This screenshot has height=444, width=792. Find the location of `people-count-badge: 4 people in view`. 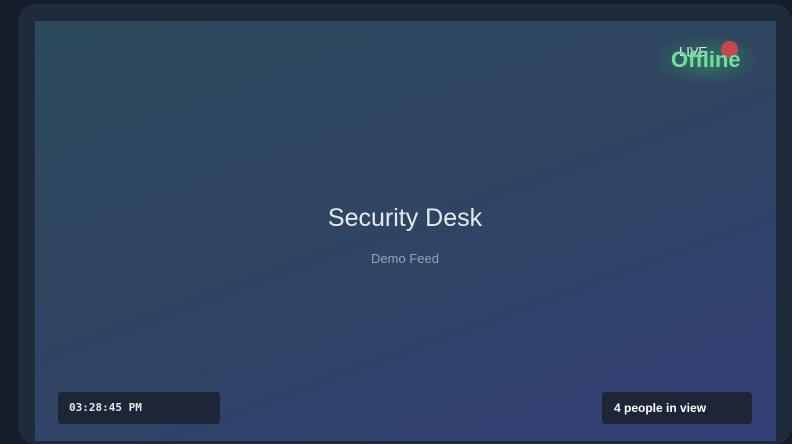

people-count-badge: 4 people in view is located at coordinates (677, 408).